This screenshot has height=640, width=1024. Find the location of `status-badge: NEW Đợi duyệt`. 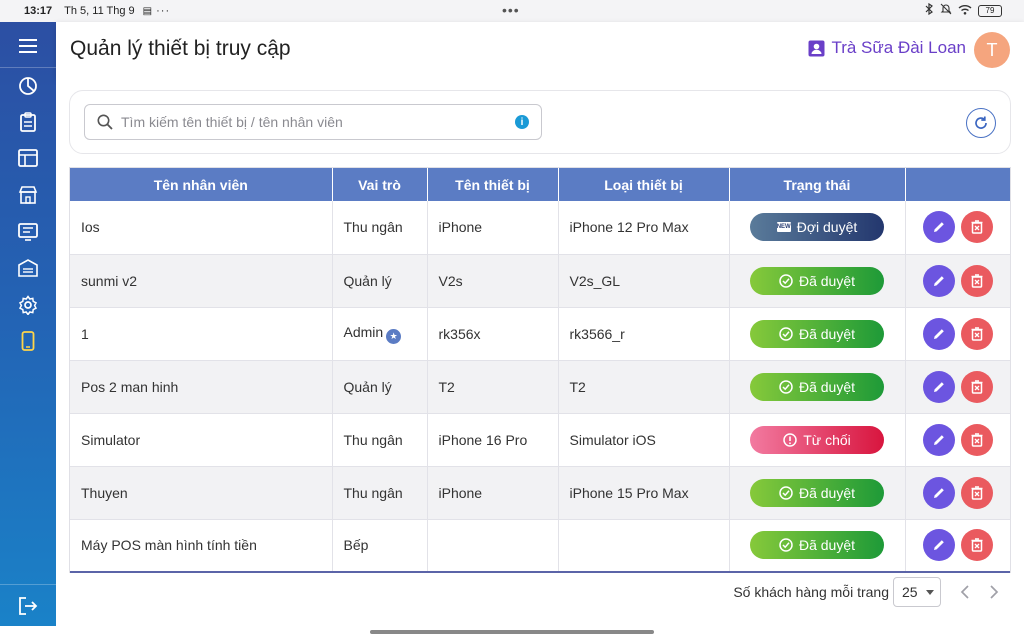

status-badge: NEW Đợi duyệt is located at coordinates (817, 227).